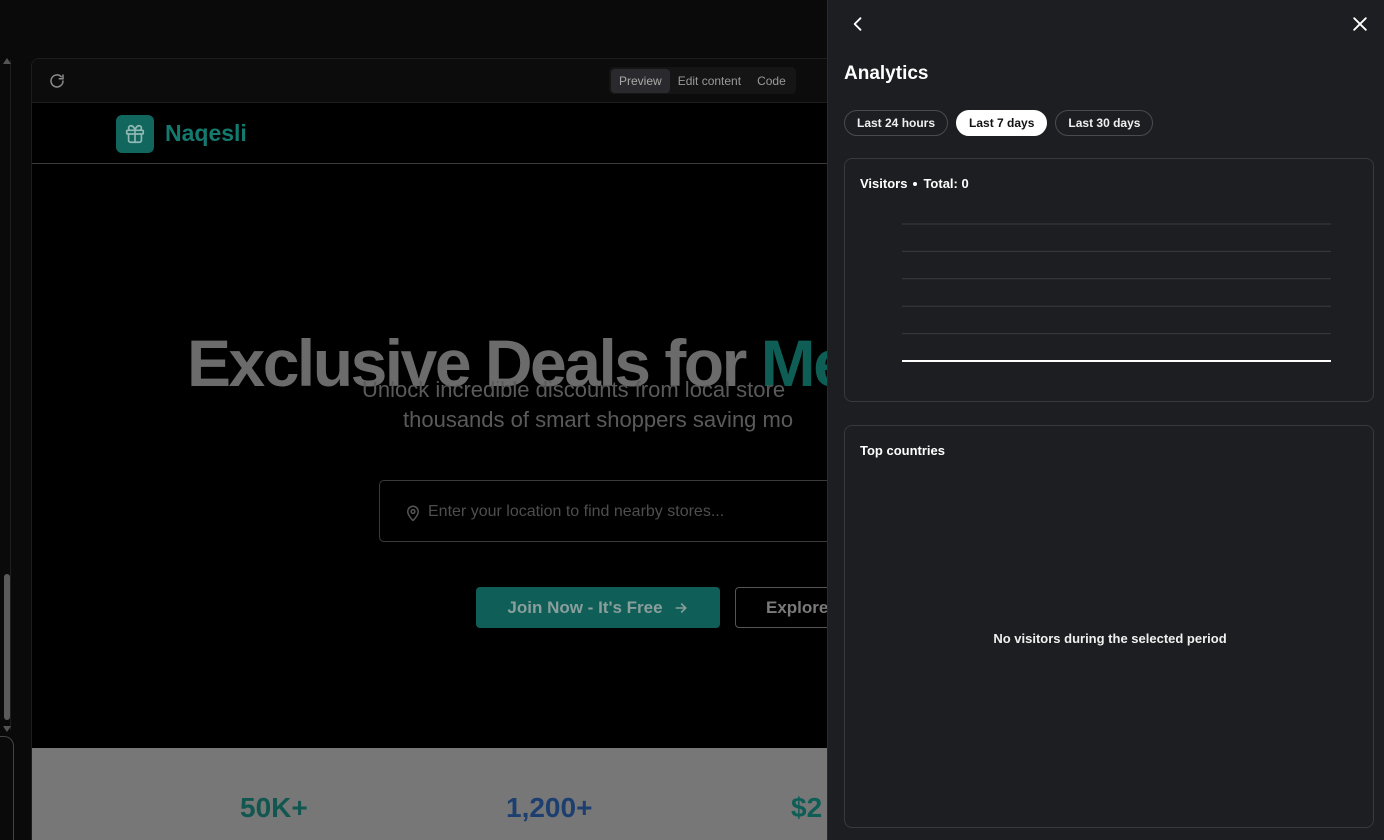 This screenshot has height=840, width=1384. Describe the element at coordinates (709, 81) in the screenshot. I see `tab-edit-content: Edit content` at that location.